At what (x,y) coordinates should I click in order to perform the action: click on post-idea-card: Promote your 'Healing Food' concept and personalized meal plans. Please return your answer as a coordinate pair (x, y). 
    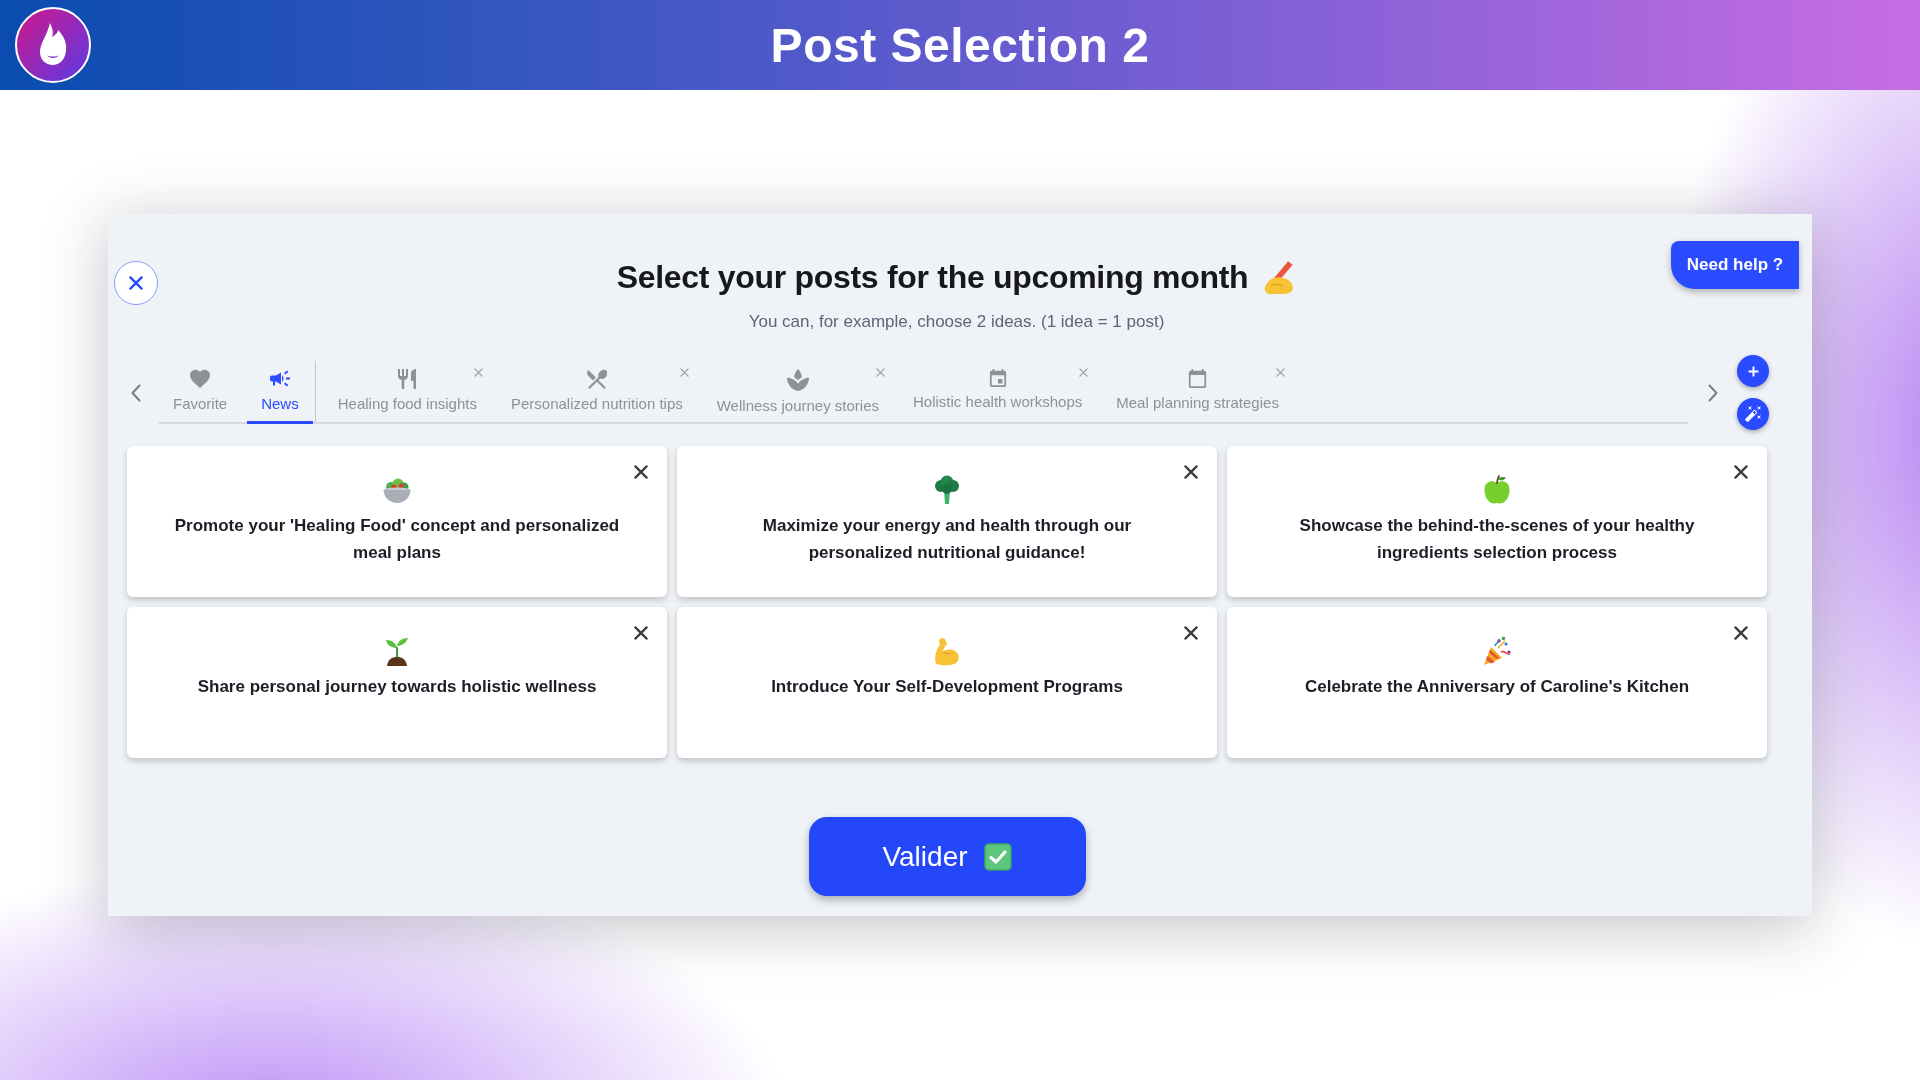
    Looking at the image, I should click on (397, 521).